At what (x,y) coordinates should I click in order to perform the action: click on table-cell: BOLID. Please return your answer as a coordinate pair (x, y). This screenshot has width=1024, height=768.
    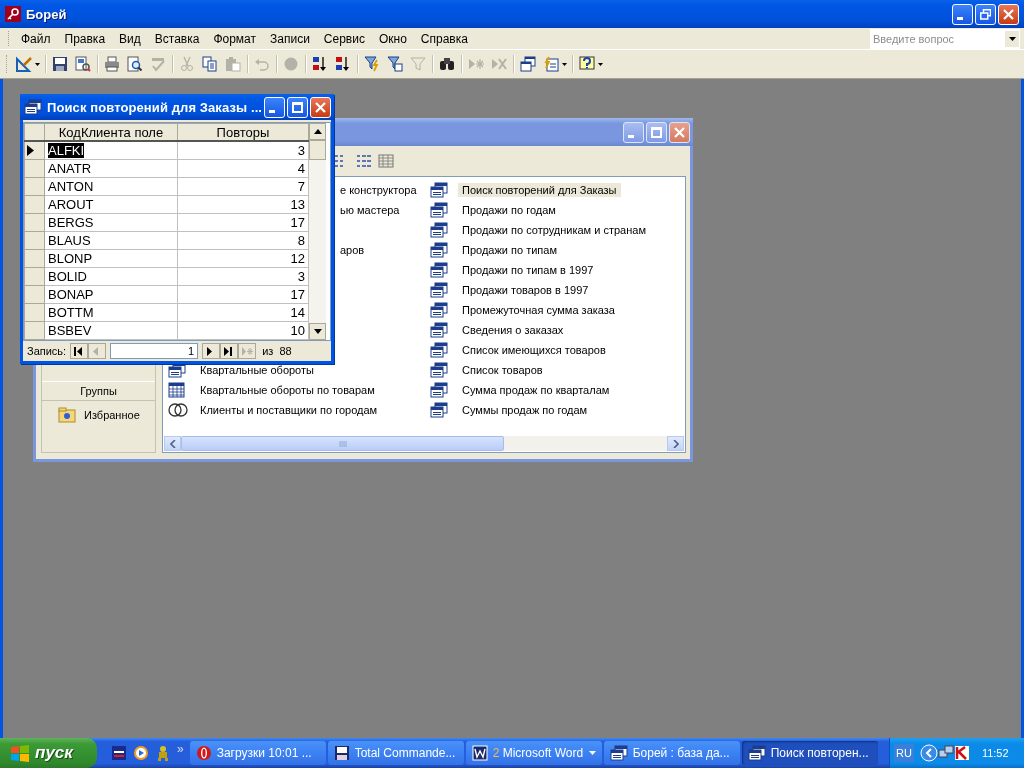
    Looking at the image, I should click on (111, 276).